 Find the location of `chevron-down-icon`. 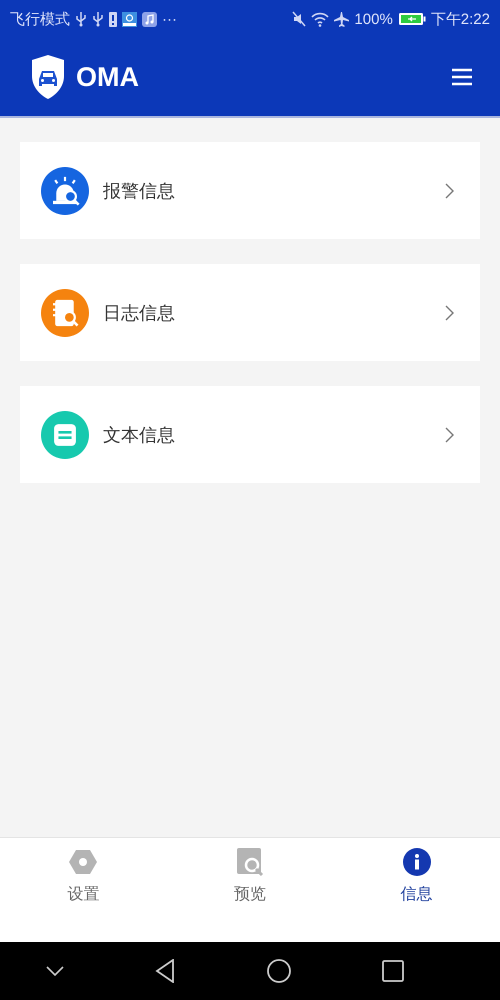

chevron-down-icon is located at coordinates (55, 971).